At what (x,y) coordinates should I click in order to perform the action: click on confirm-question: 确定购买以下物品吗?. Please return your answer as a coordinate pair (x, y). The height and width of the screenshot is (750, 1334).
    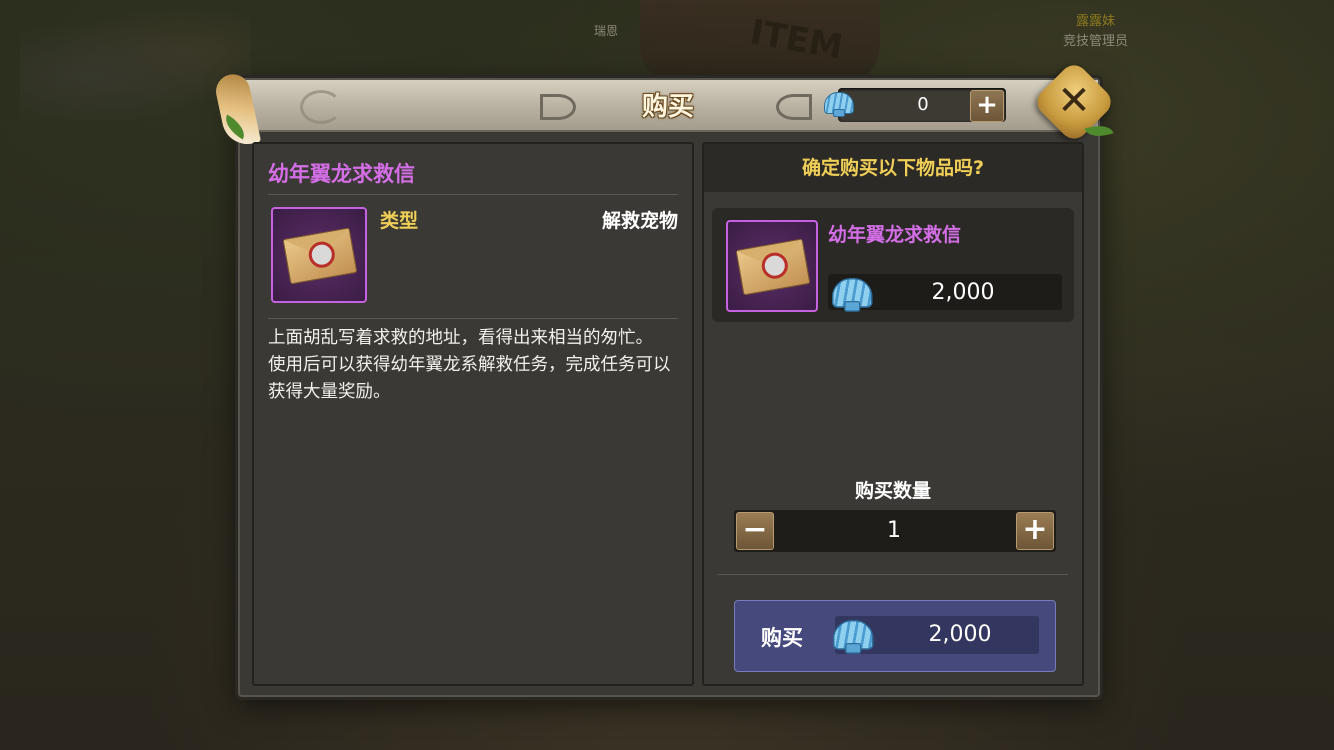
    Looking at the image, I should click on (893, 168).